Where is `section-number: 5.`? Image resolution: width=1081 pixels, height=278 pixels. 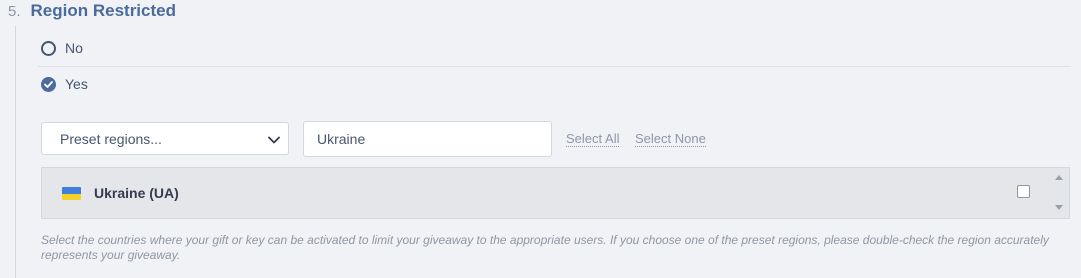
section-number: 5. is located at coordinates (14, 11).